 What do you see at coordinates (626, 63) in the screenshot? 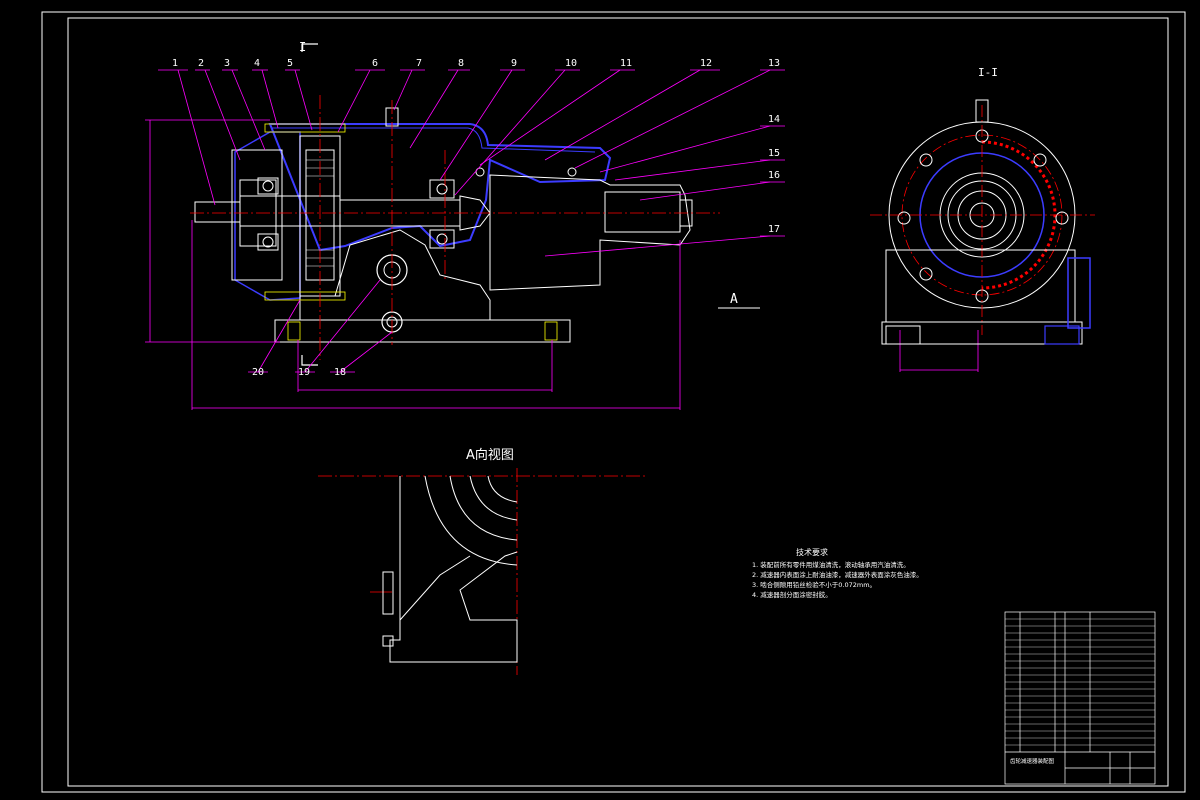
I see `balloon-label: 11` at bounding box center [626, 63].